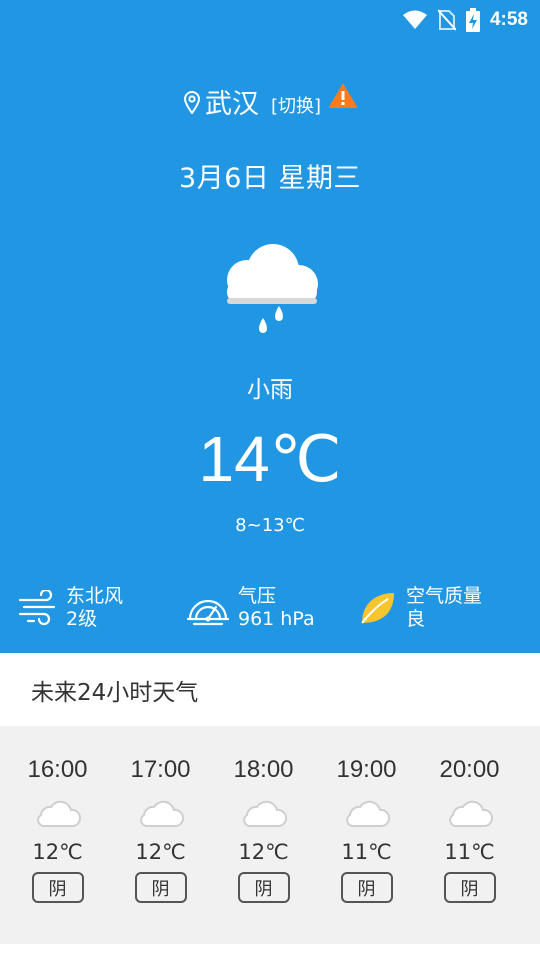  I want to click on pressure-metric: 气压 961 hPa, so click(250, 608).